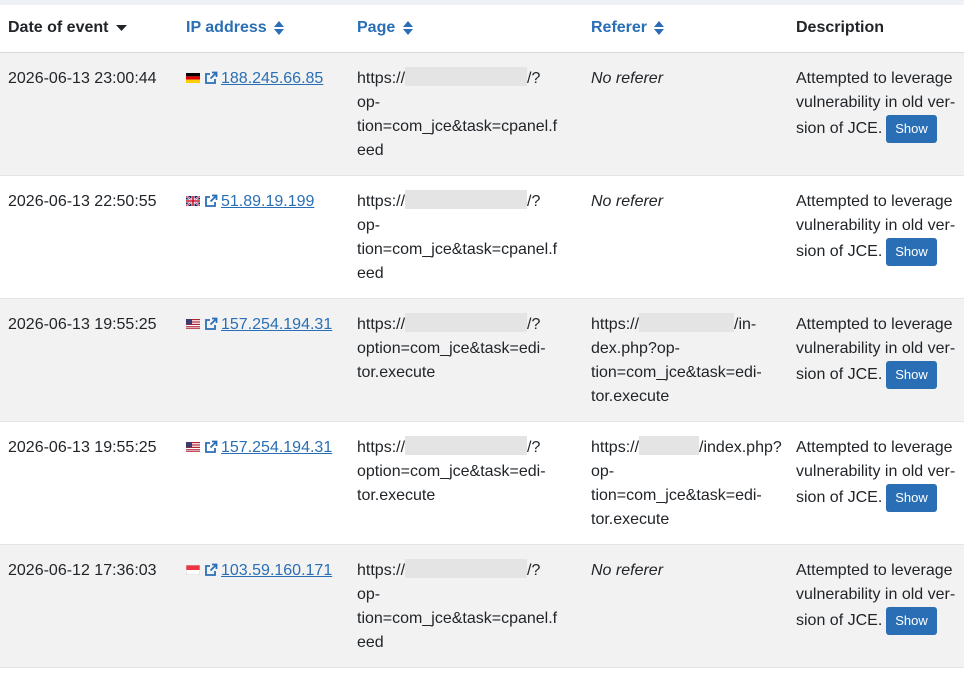  Describe the element at coordinates (82, 447) in the screenshot. I see `event-date: 2026-06-13 19:55:25` at that location.